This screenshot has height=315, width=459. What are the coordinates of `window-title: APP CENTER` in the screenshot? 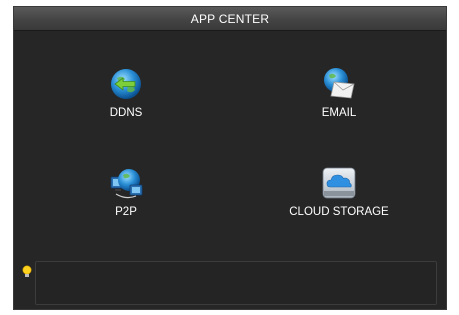 It's located at (230, 19).